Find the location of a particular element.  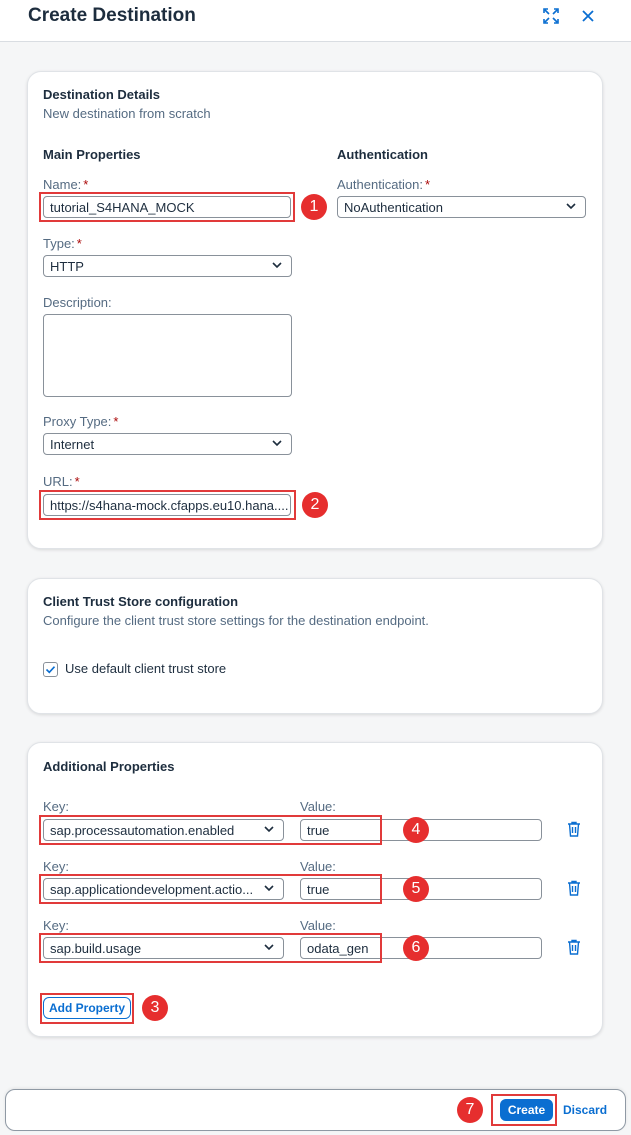

checkmark-icon is located at coordinates (50, 670).